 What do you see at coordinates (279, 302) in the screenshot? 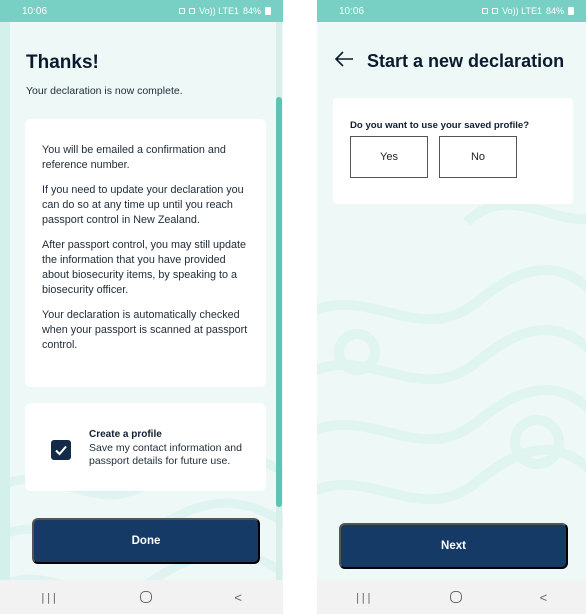
I see `scrollbar-thumb` at bounding box center [279, 302].